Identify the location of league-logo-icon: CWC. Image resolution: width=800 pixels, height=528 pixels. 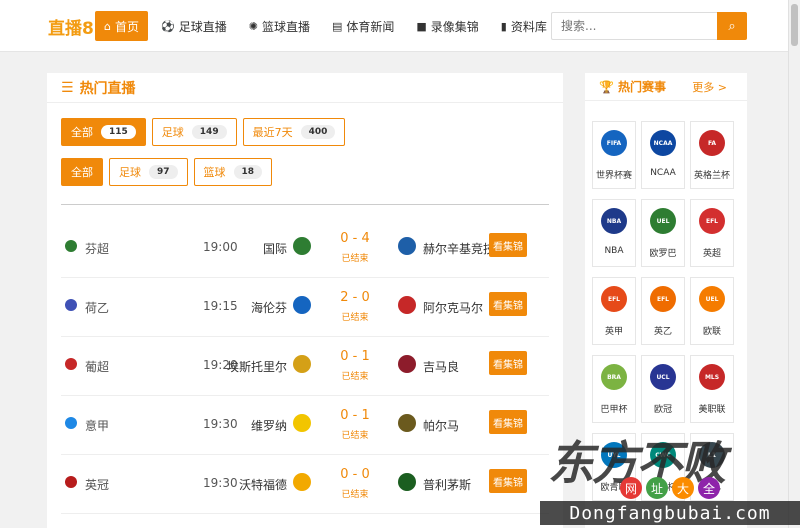
(663, 455).